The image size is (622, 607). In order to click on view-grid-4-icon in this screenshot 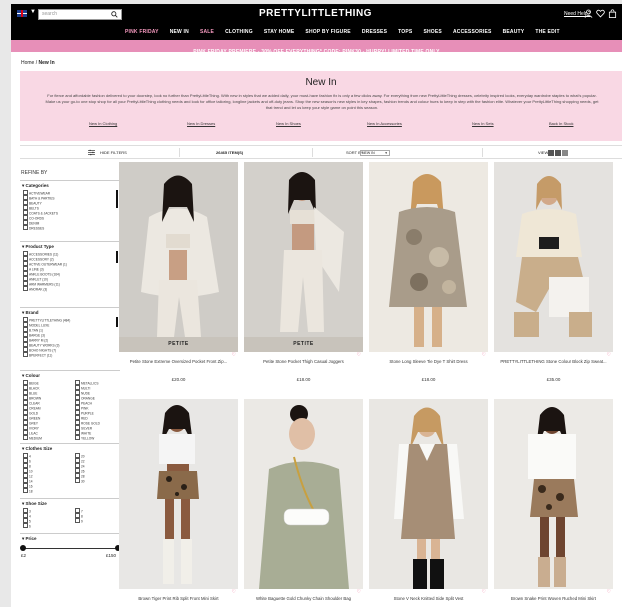, I will do `click(565, 153)`.